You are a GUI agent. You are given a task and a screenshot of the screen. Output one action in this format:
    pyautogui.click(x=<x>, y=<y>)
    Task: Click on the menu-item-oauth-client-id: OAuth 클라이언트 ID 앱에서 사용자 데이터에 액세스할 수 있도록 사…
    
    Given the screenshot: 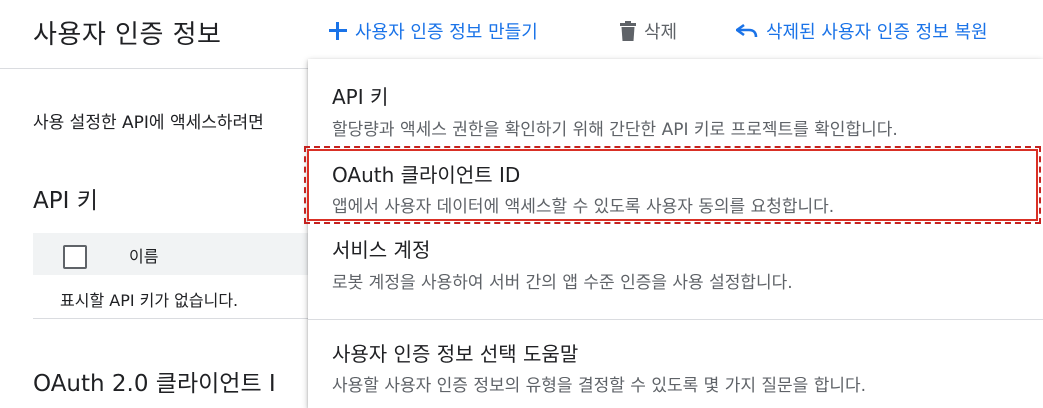 What is the action you would take?
    pyautogui.click(x=675, y=185)
    